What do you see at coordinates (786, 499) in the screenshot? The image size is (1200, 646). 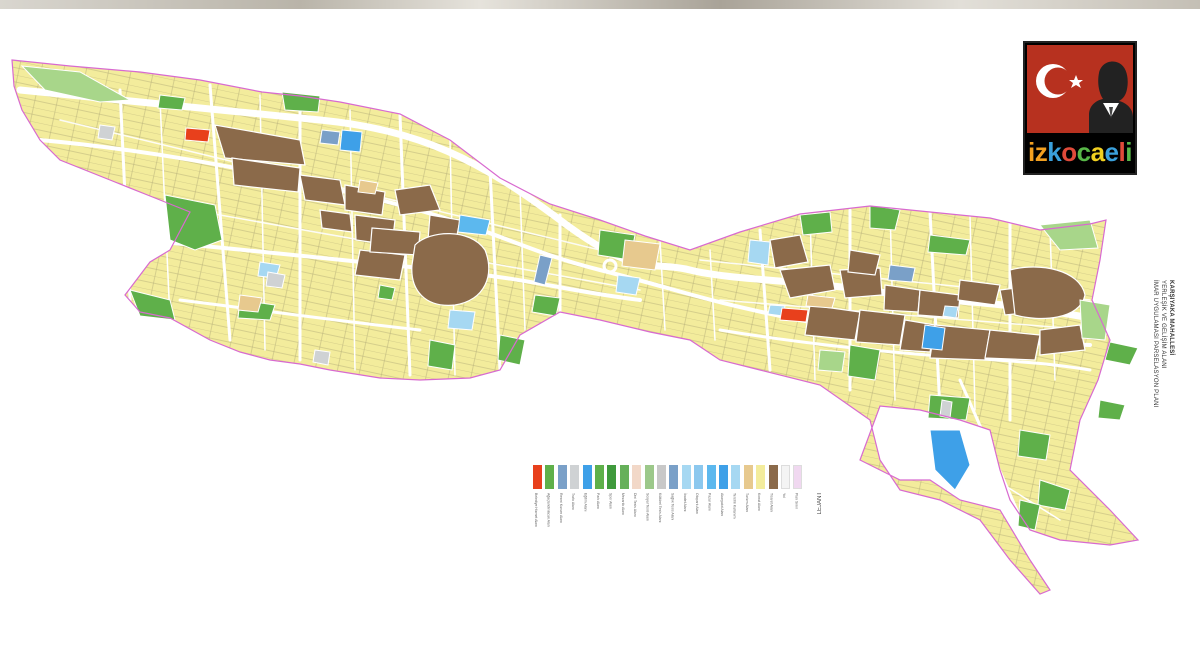 I see `legend-item: Yol` at bounding box center [786, 499].